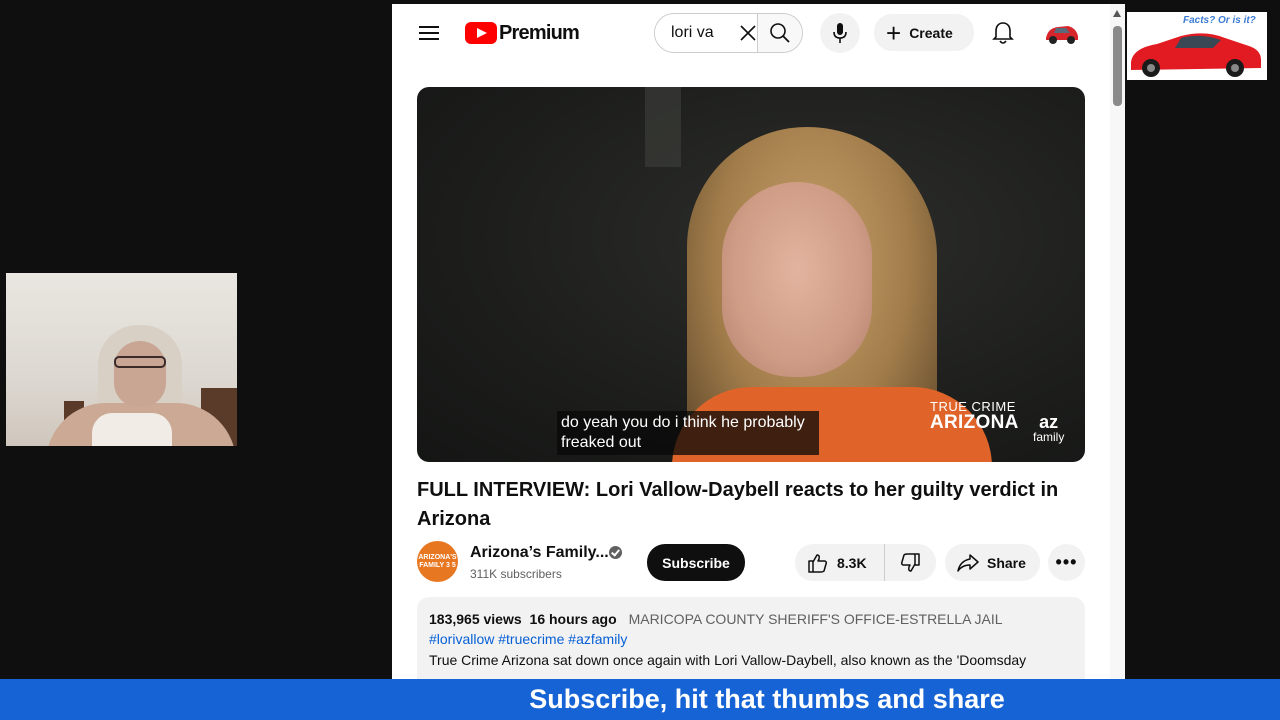  Describe the element at coordinates (539, 32) in the screenshot. I see `logo-text: Premium` at that location.